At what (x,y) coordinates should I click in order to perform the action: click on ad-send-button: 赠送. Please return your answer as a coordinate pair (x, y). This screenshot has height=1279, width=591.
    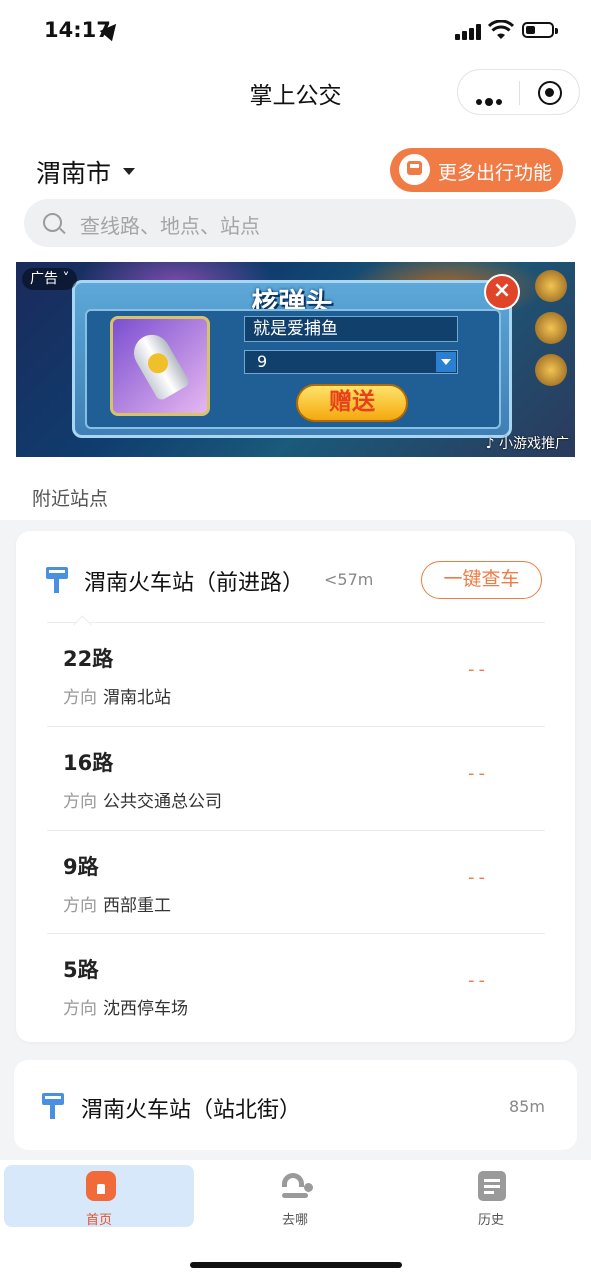
    Looking at the image, I should click on (352, 403).